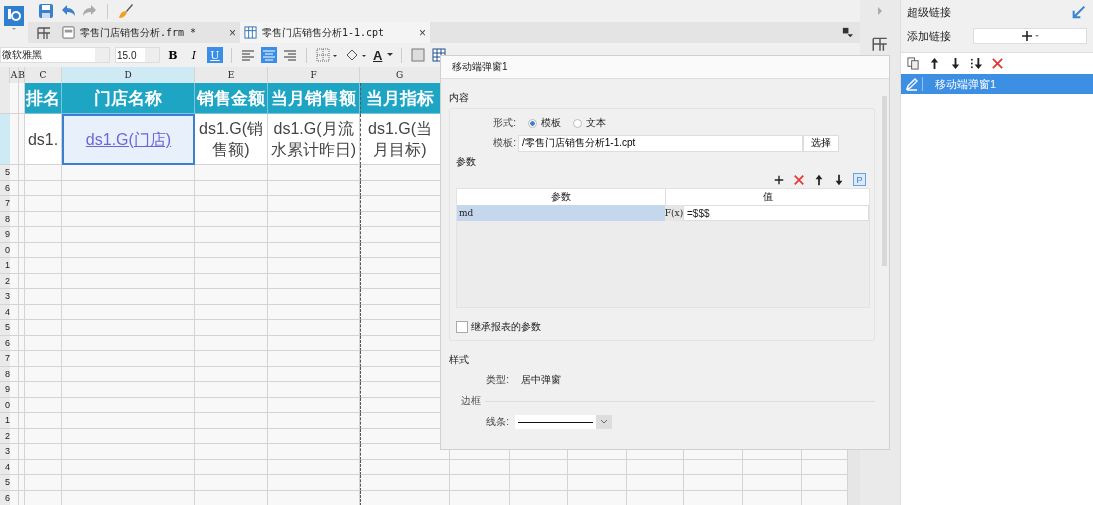 This screenshot has width=1093, height=505. I want to click on column-header: A, so click(14, 75).